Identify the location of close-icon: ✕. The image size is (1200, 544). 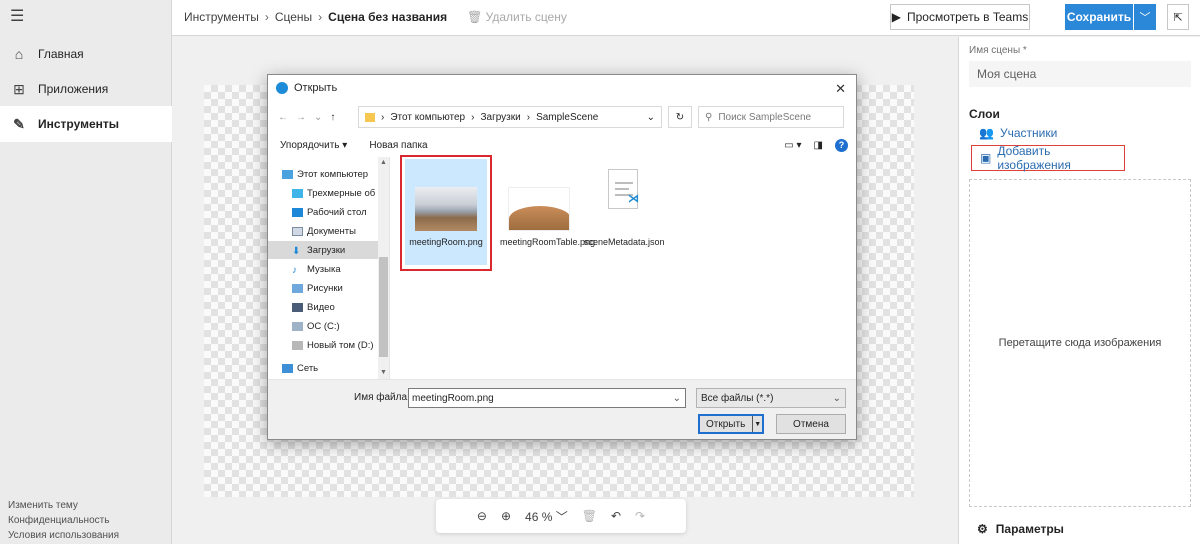
(840, 89).